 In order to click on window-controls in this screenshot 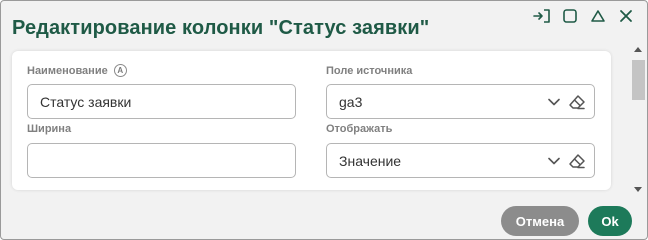, I will do `click(584, 16)`.